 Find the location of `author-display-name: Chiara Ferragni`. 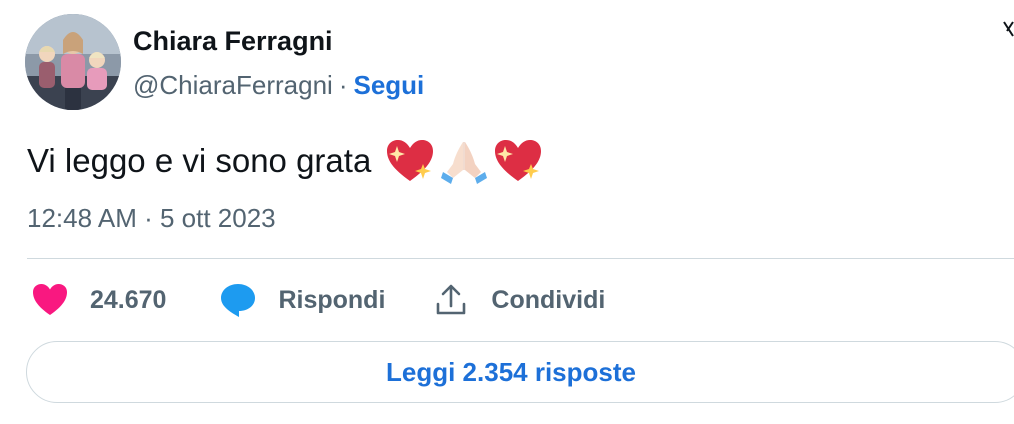

author-display-name: Chiara Ferragni is located at coordinates (233, 41).